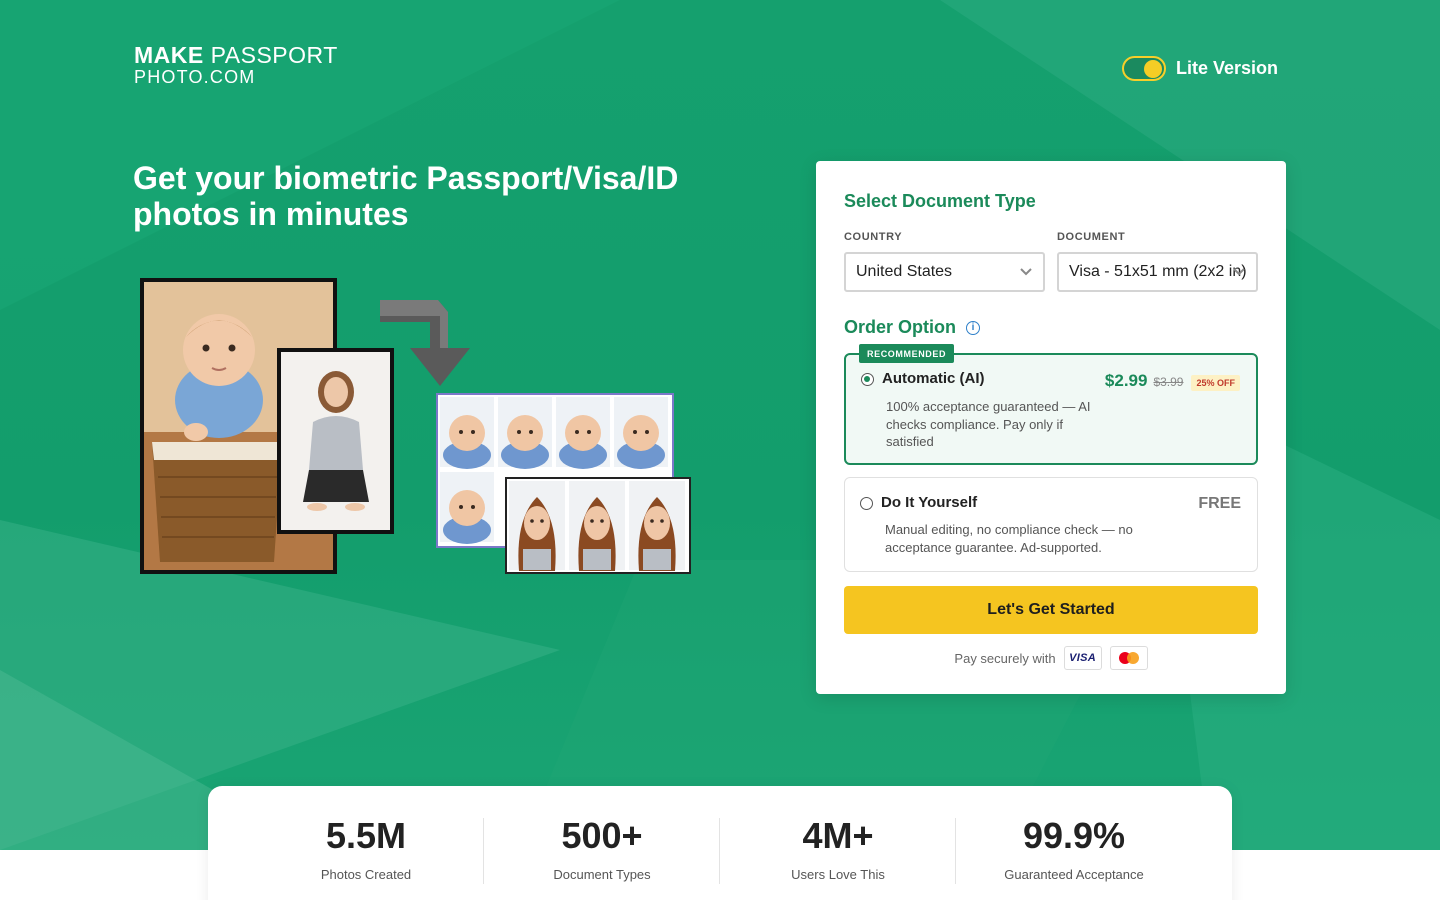  Describe the element at coordinates (1153, 69) in the screenshot. I see `toggle-knob` at that location.